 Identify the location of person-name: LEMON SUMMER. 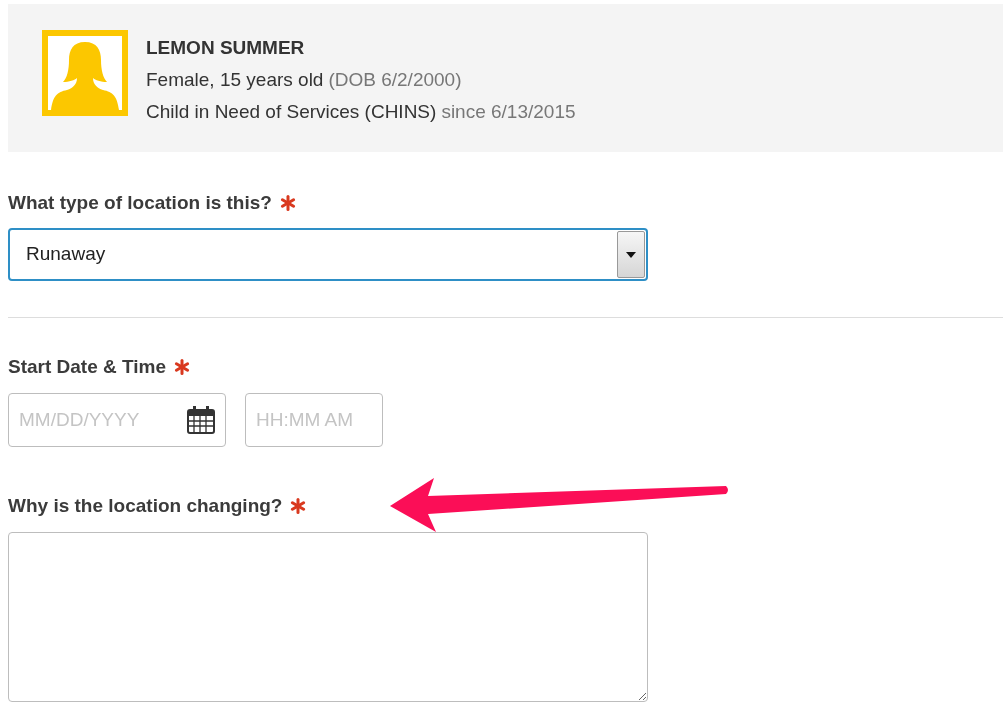
(226, 48).